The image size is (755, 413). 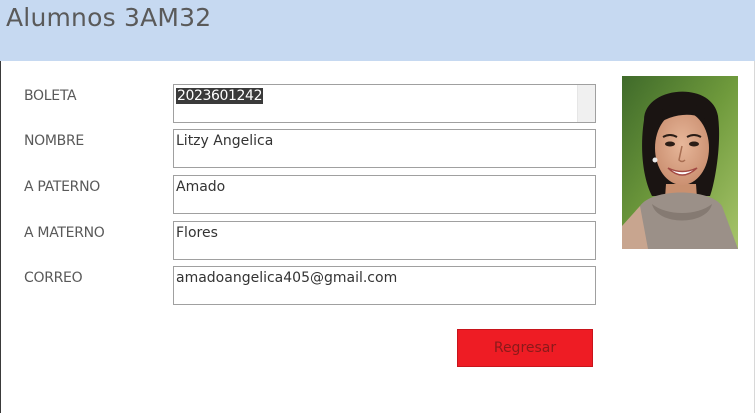 What do you see at coordinates (53, 278) in the screenshot?
I see `correo-label: CORREO` at bounding box center [53, 278].